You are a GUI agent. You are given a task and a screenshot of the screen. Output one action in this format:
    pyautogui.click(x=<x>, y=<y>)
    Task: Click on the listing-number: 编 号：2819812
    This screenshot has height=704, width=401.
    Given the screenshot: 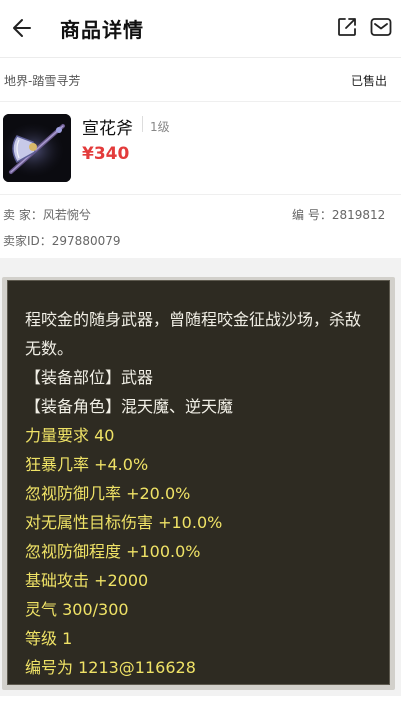 What is the action you would take?
    pyautogui.click(x=338, y=214)
    